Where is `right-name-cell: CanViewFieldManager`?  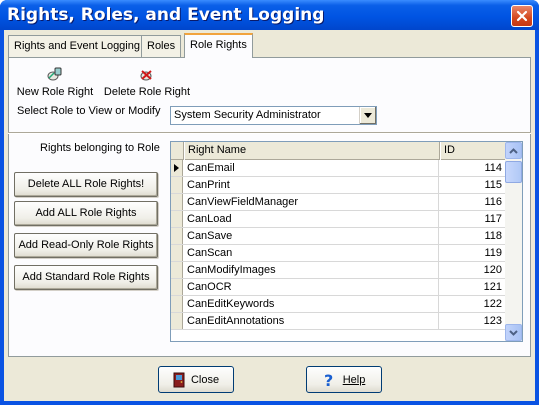 right-name-cell: CanViewFieldManager is located at coordinates (312, 202).